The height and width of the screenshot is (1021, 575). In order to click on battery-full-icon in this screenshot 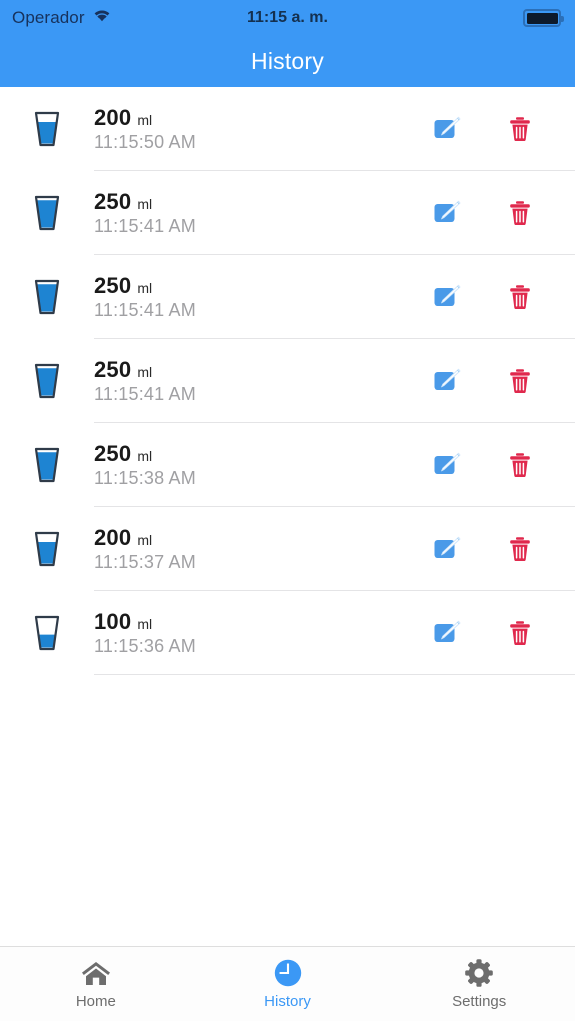, I will do `click(543, 18)`.